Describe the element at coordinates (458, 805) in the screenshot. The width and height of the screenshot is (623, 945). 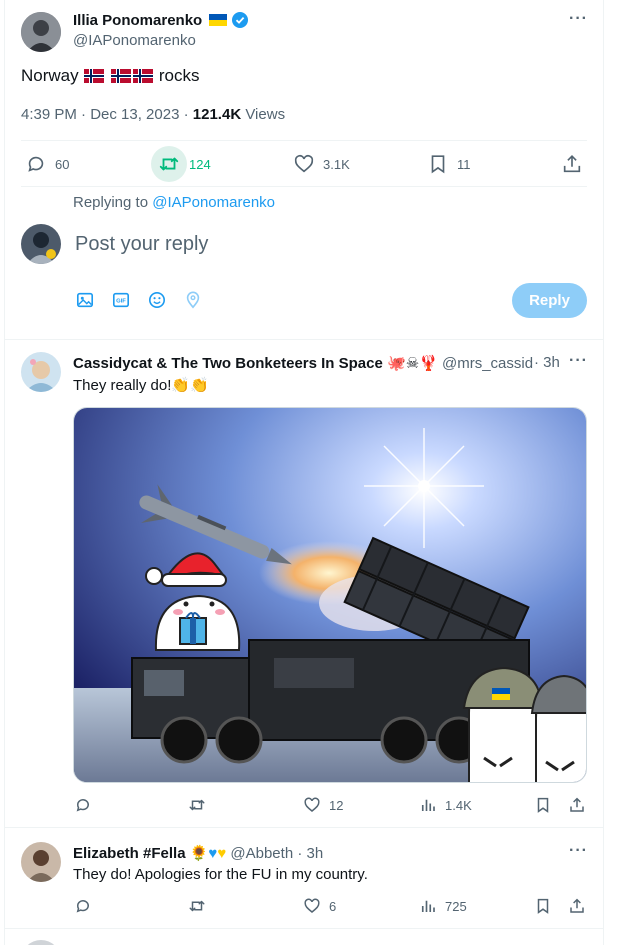
I see `views-count: 1.4K` at that location.